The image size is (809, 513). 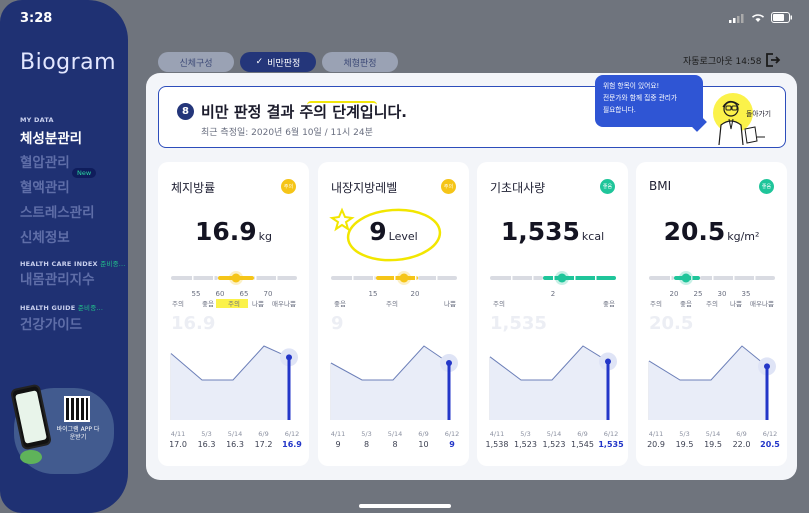 What do you see at coordinates (366, 444) in the screenshot?
I see `history-value: 8` at bounding box center [366, 444].